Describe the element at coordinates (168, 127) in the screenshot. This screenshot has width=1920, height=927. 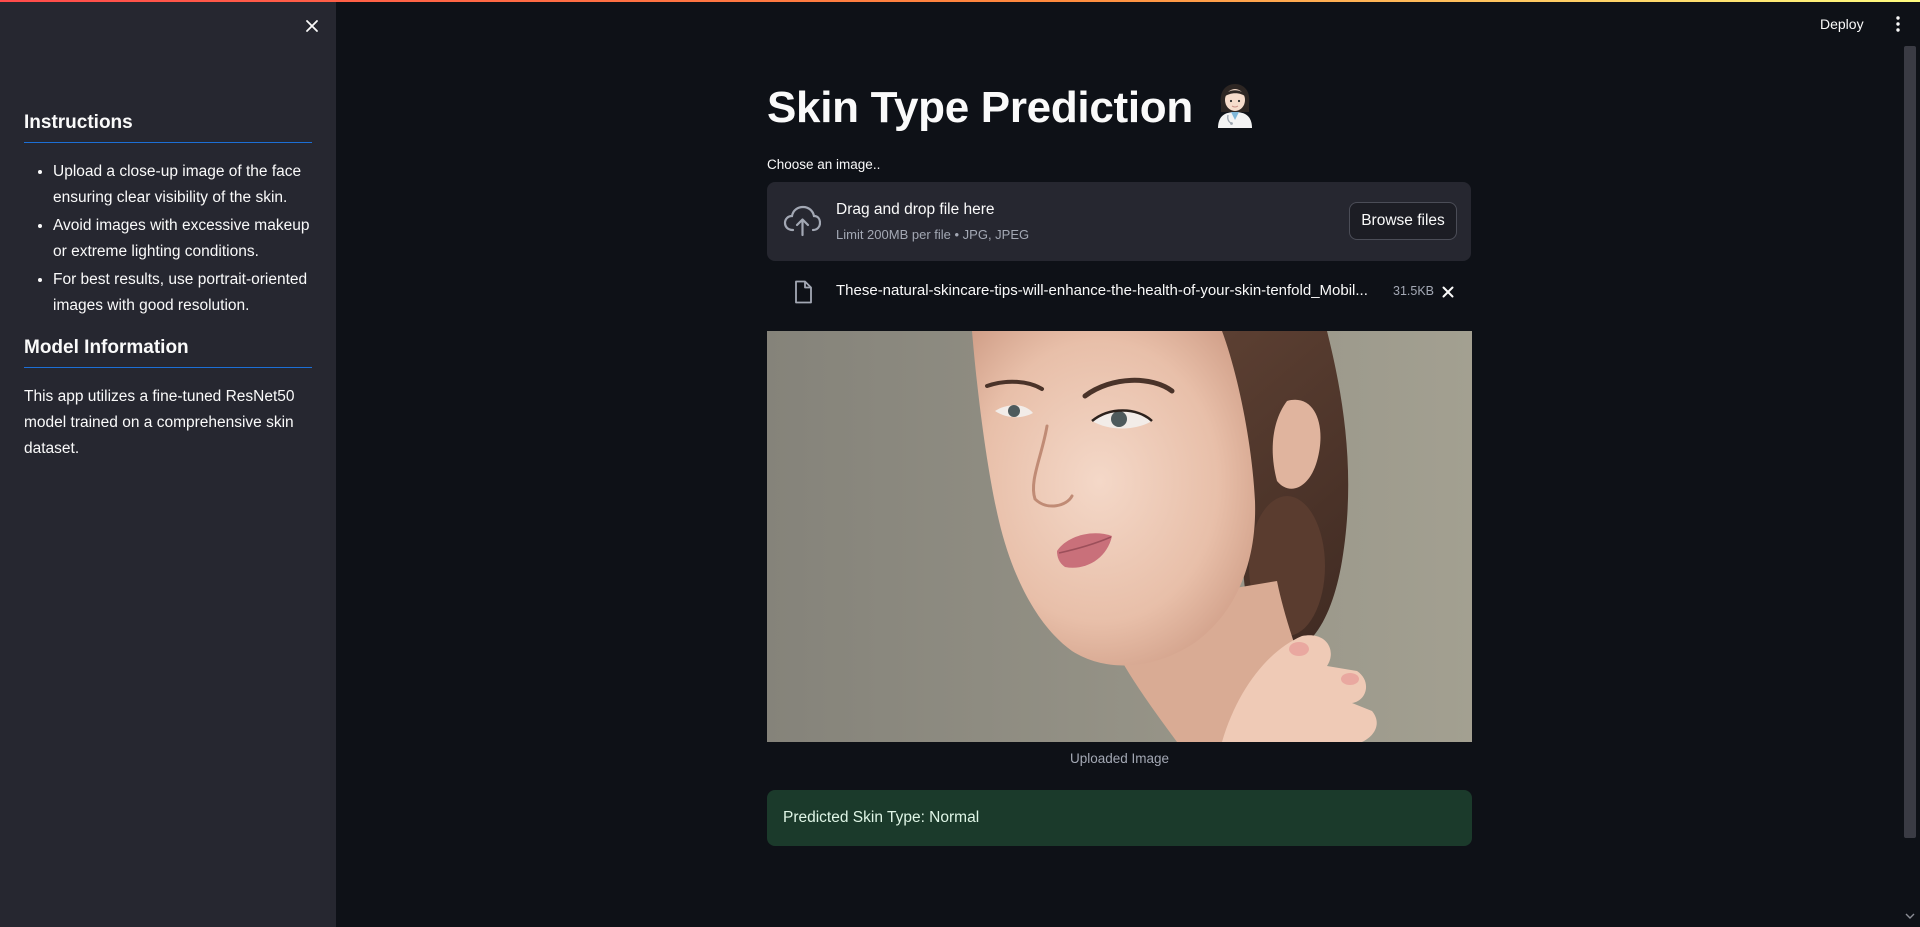
I see `instructions-heading: Instructions` at that location.